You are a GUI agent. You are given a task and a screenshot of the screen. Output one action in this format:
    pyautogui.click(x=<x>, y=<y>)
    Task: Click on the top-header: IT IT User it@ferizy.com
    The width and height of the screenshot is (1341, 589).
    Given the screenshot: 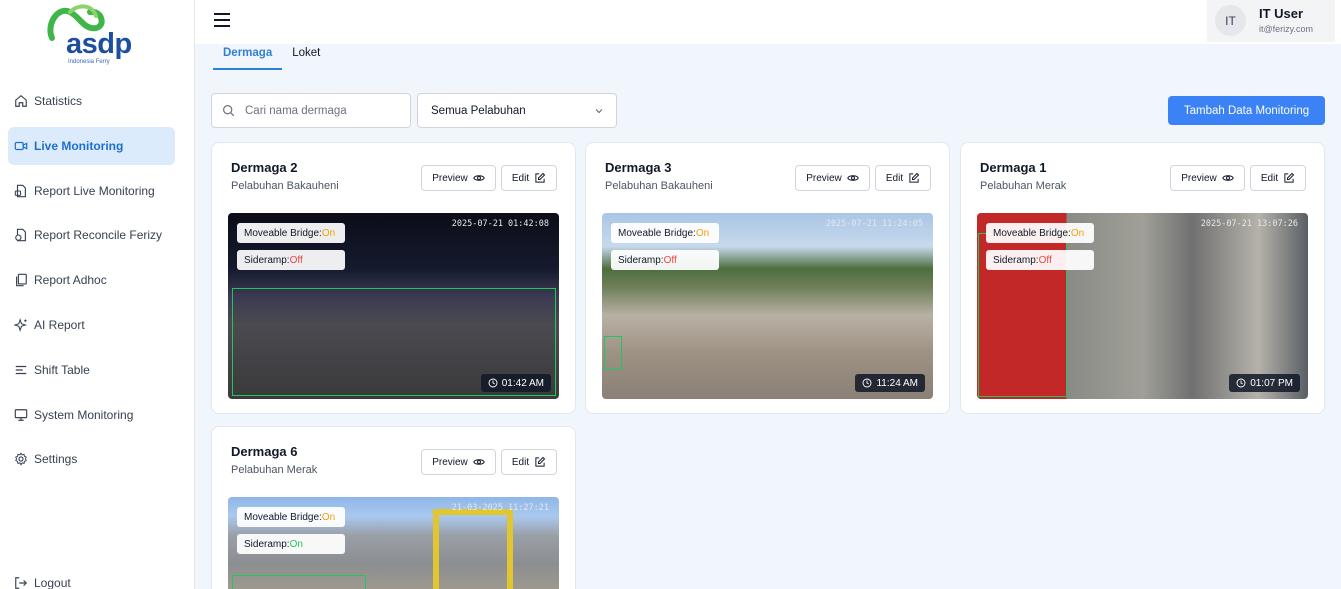 What is the action you would take?
    pyautogui.click(x=768, y=22)
    